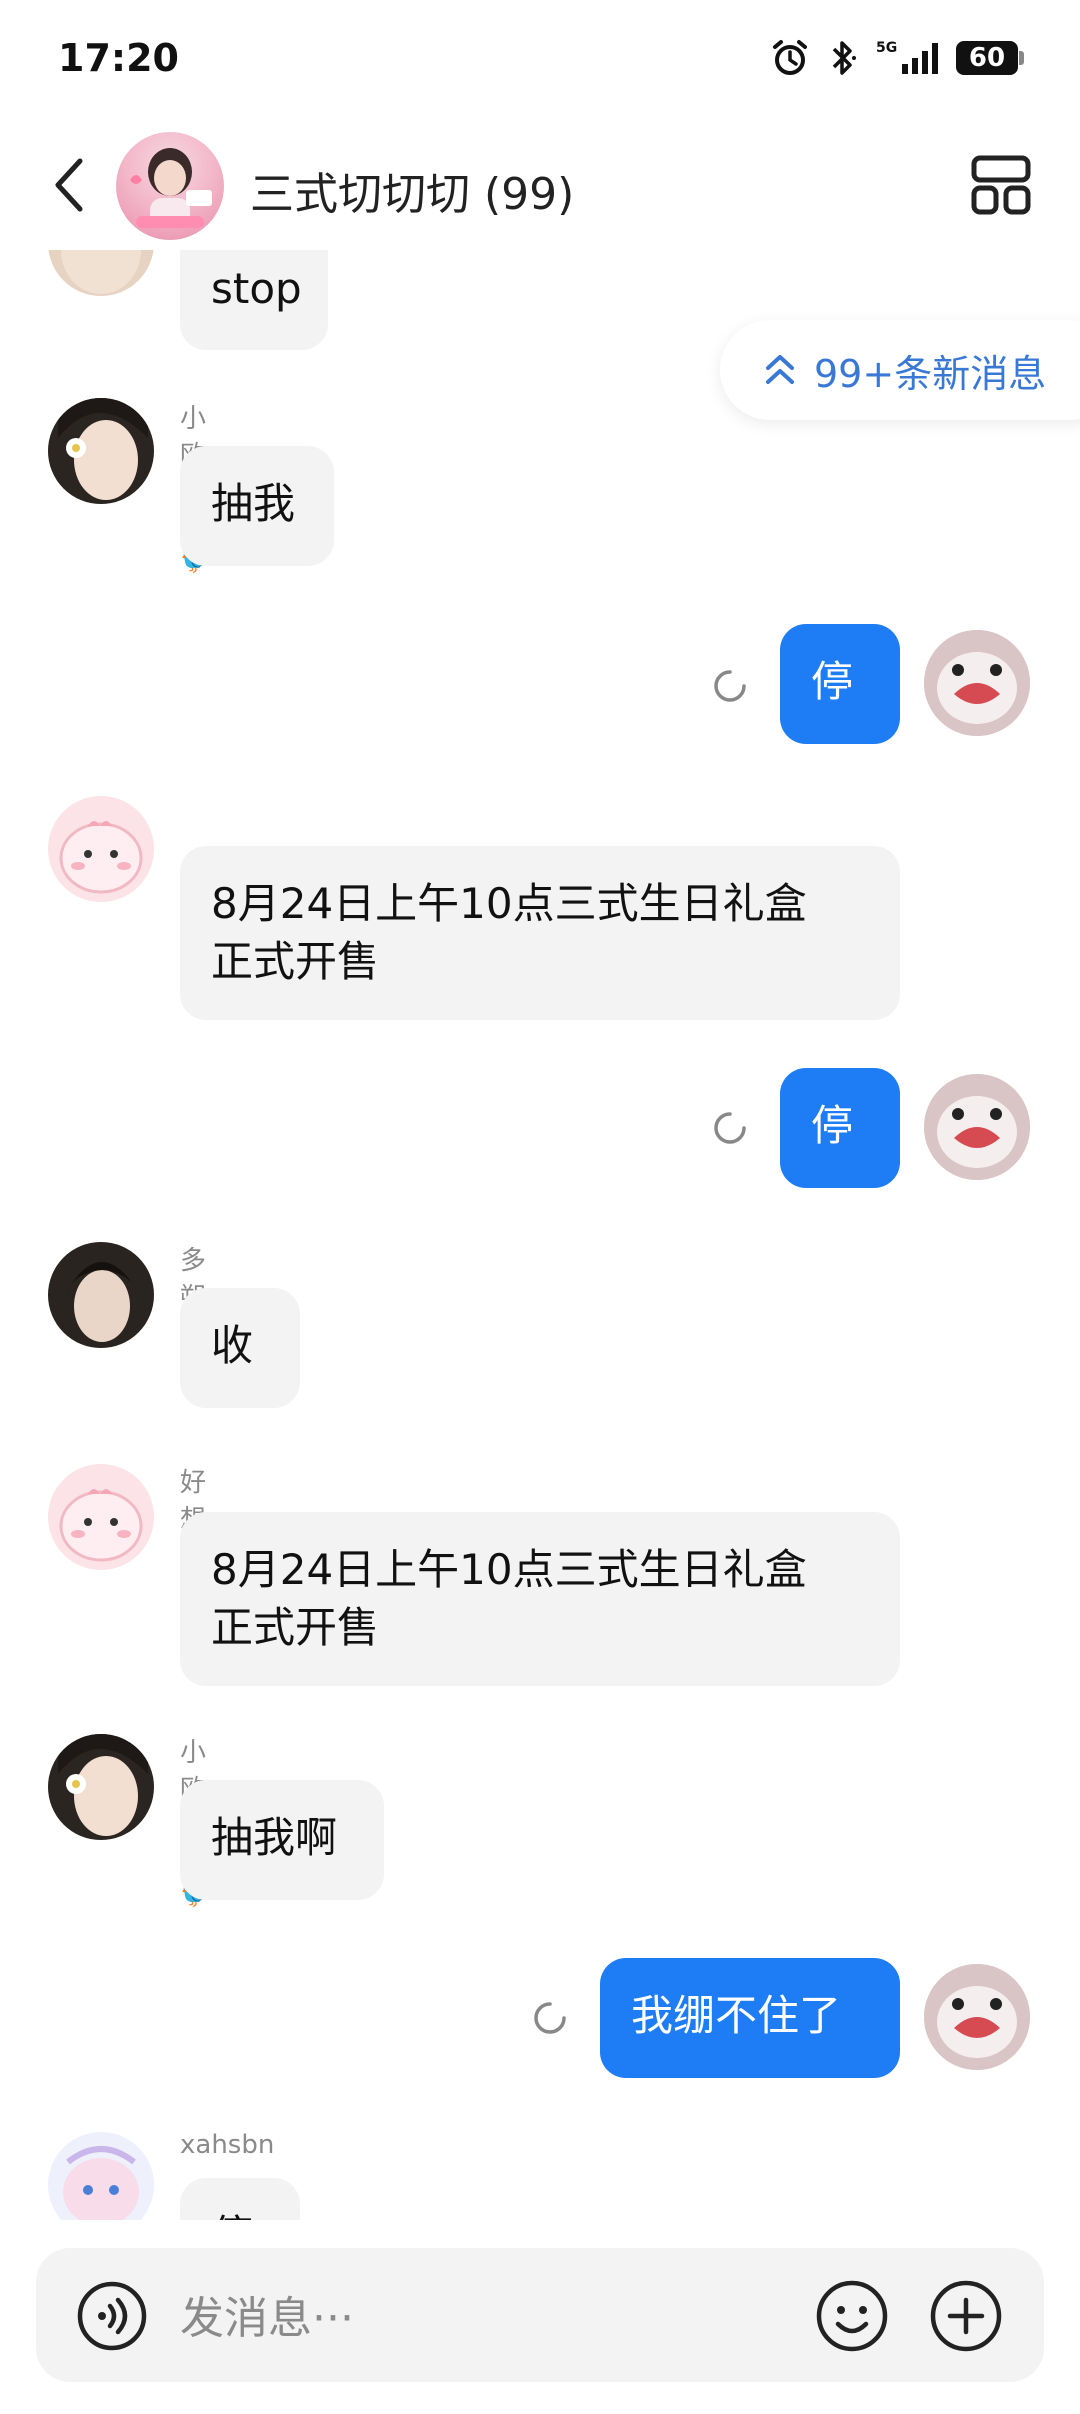  I want to click on back-button, so click(70, 185).